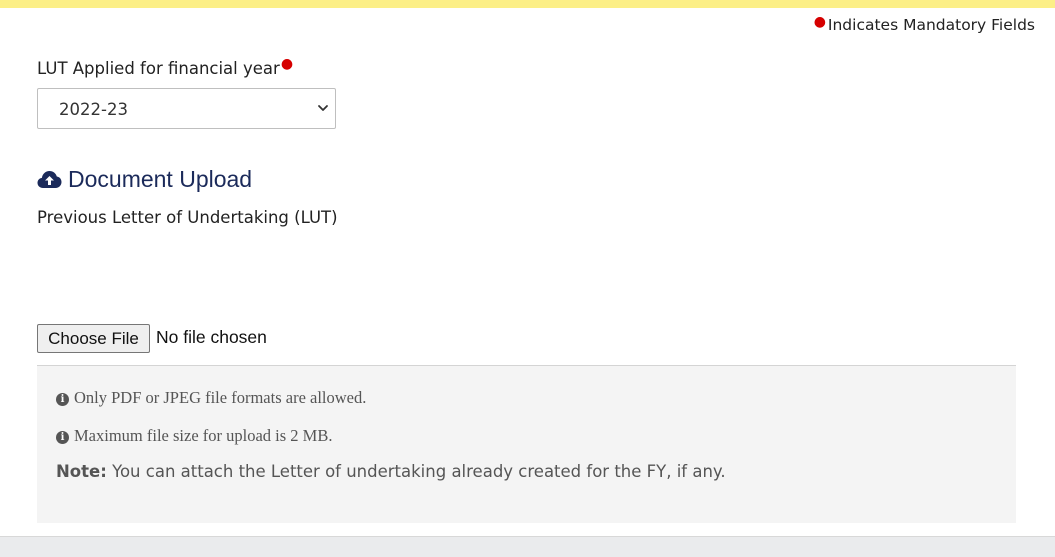  I want to click on document-upload-title: Document Upload, so click(160, 179).